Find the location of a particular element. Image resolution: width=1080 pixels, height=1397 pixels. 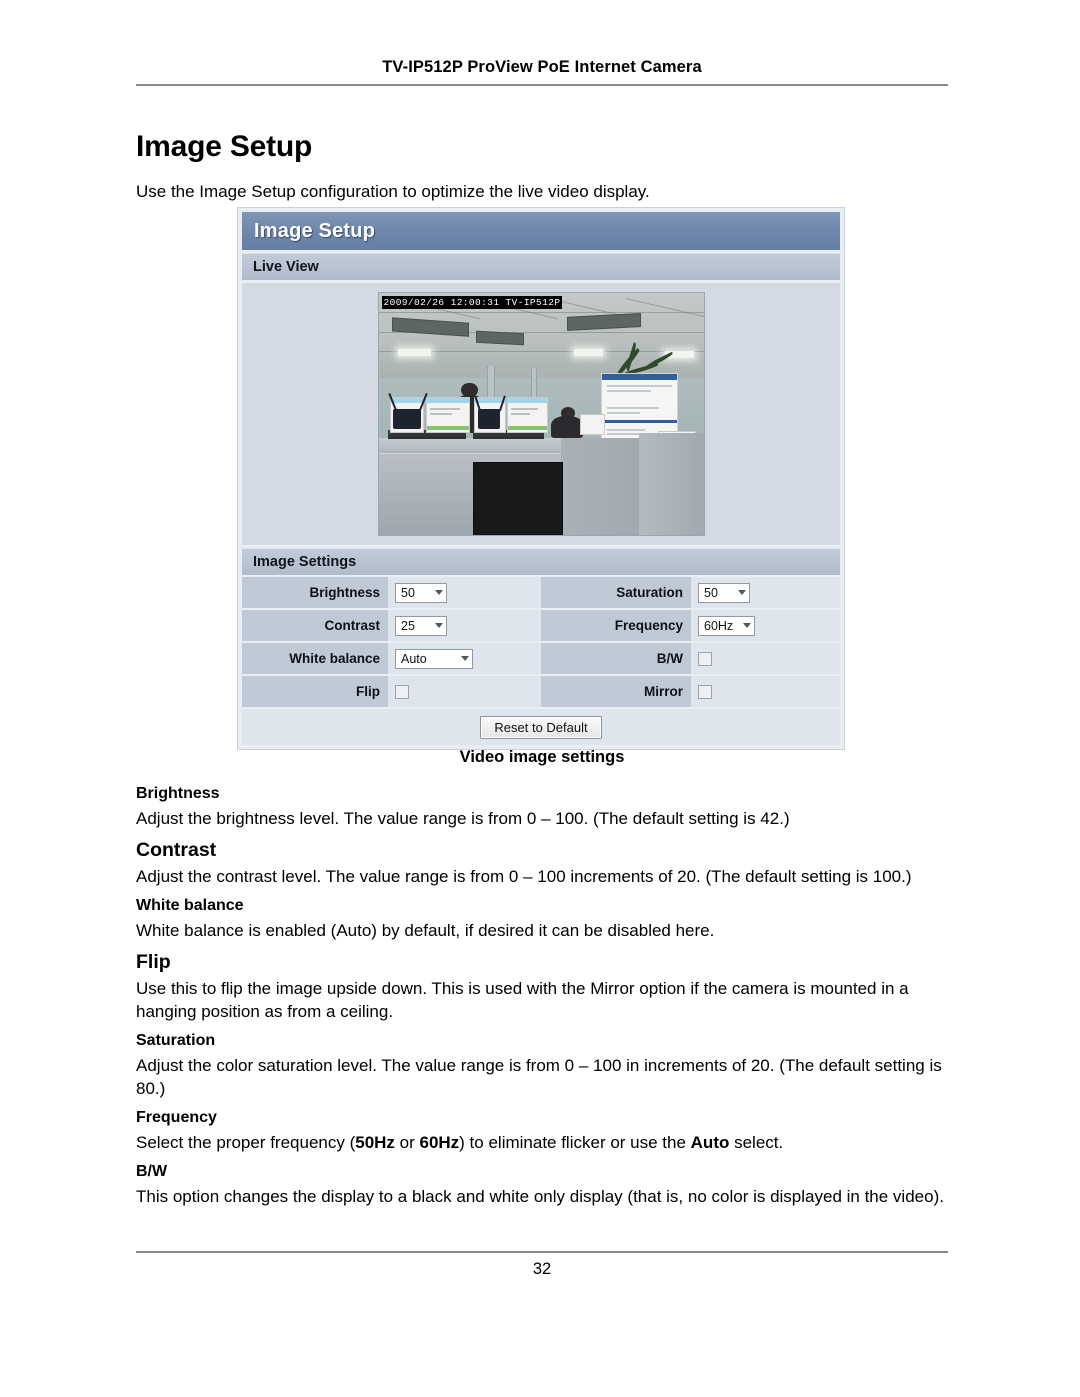

live-view-section-header: Live View is located at coordinates (541, 266).